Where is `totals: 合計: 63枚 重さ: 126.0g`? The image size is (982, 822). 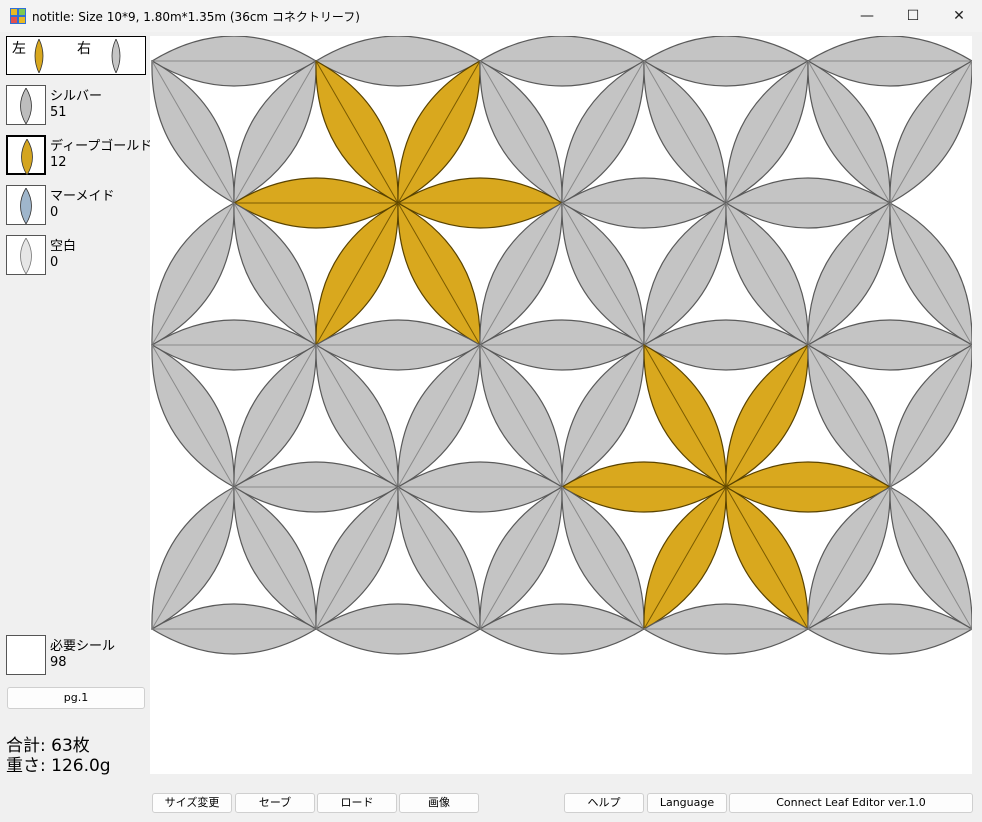
totals: 合計: 63枚 重さ: 126.0g is located at coordinates (58, 756).